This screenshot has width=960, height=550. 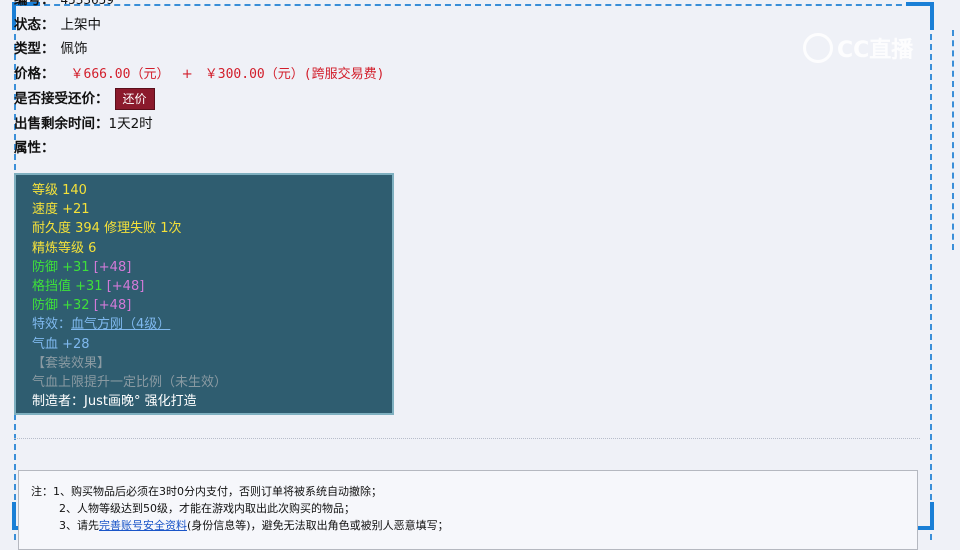 What do you see at coordinates (212, 305) in the screenshot?
I see `attr-defense-2: 防御 +32 [+48]` at bounding box center [212, 305].